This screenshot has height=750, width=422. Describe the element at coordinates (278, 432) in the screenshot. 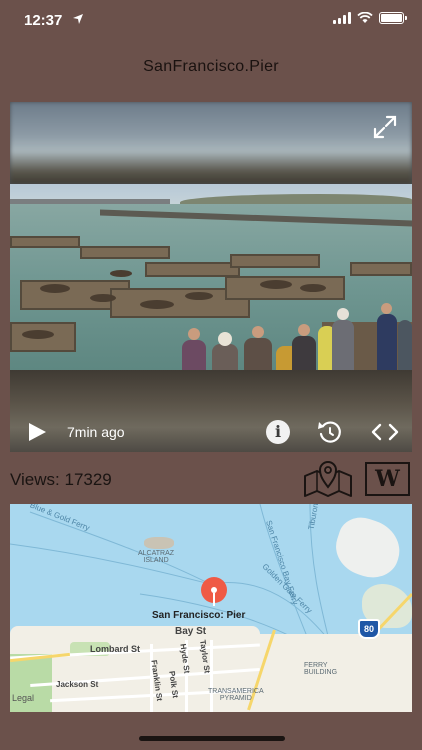

I see `info-icon: i` at that location.